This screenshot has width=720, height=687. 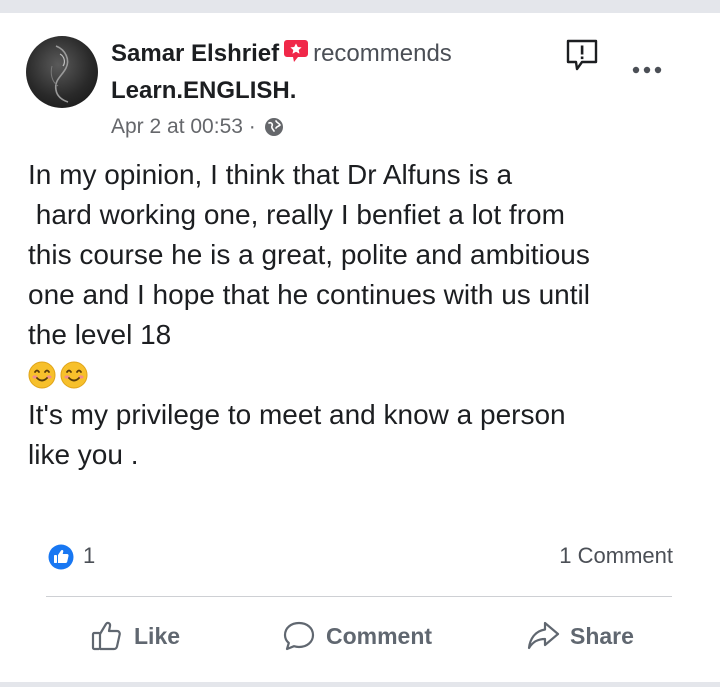 I want to click on author-name: Samar Elshrief, so click(x=195, y=53).